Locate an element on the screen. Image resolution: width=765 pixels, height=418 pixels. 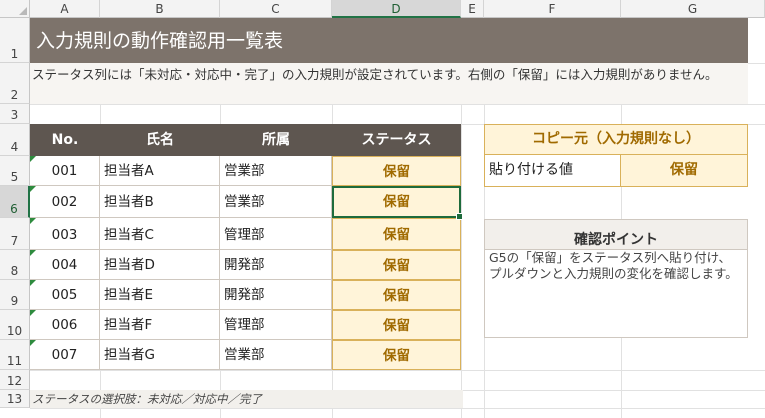
status-options-note: ステータスの選択肢：未対応／対応中／完了 is located at coordinates (246, 399).